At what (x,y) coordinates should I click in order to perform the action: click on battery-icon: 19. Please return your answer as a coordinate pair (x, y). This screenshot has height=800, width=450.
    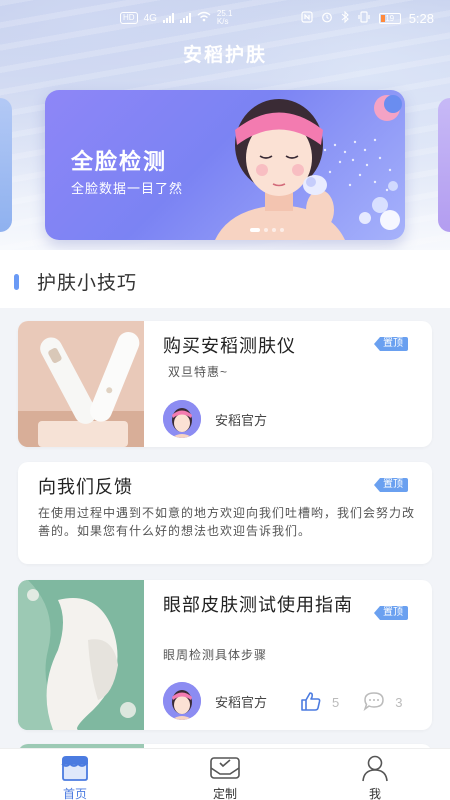
    Looking at the image, I should click on (389, 18).